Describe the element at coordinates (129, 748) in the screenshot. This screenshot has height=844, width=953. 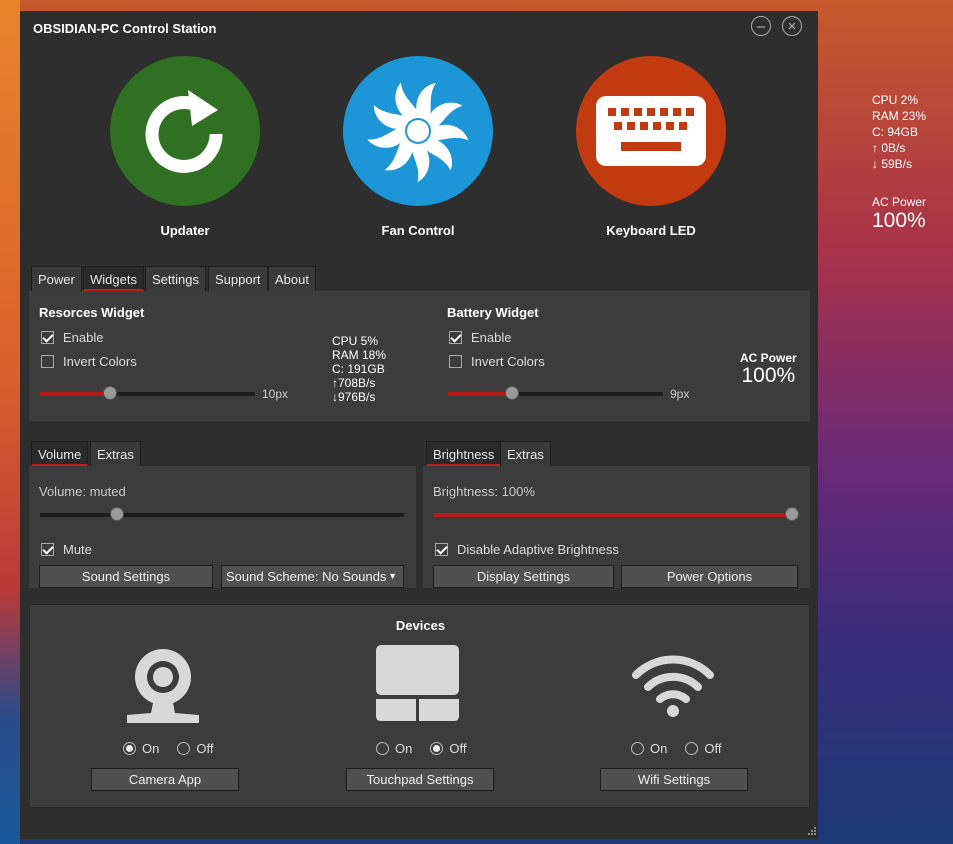
I see `camera-on-radio` at that location.